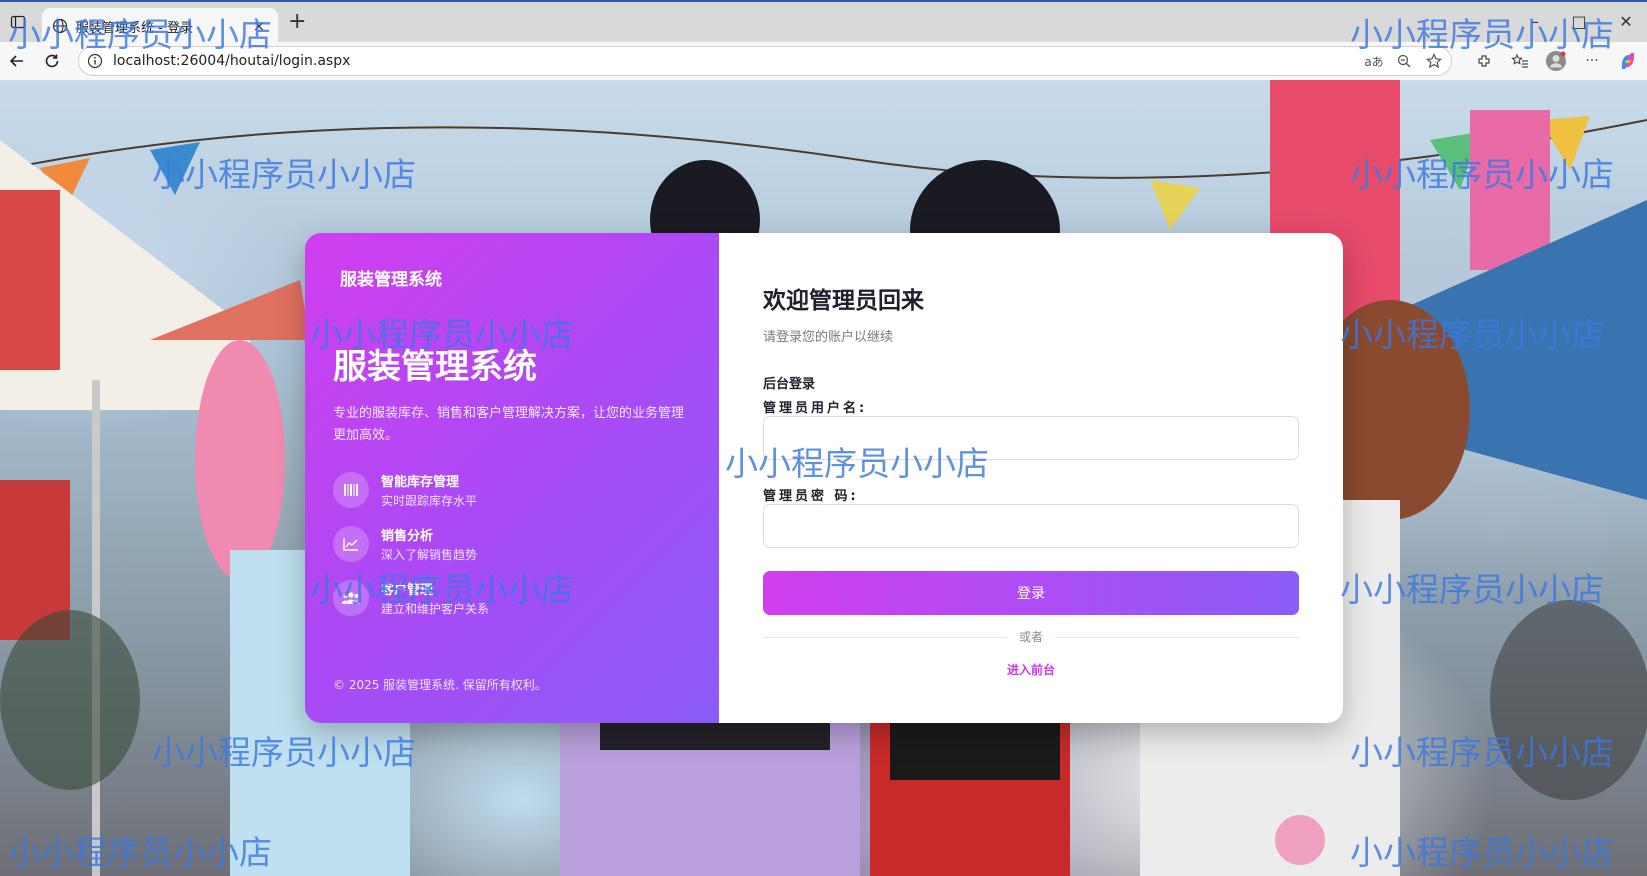 The image size is (1647, 876). What do you see at coordinates (95, 61) in the screenshot?
I see `site-info-icon` at bounding box center [95, 61].